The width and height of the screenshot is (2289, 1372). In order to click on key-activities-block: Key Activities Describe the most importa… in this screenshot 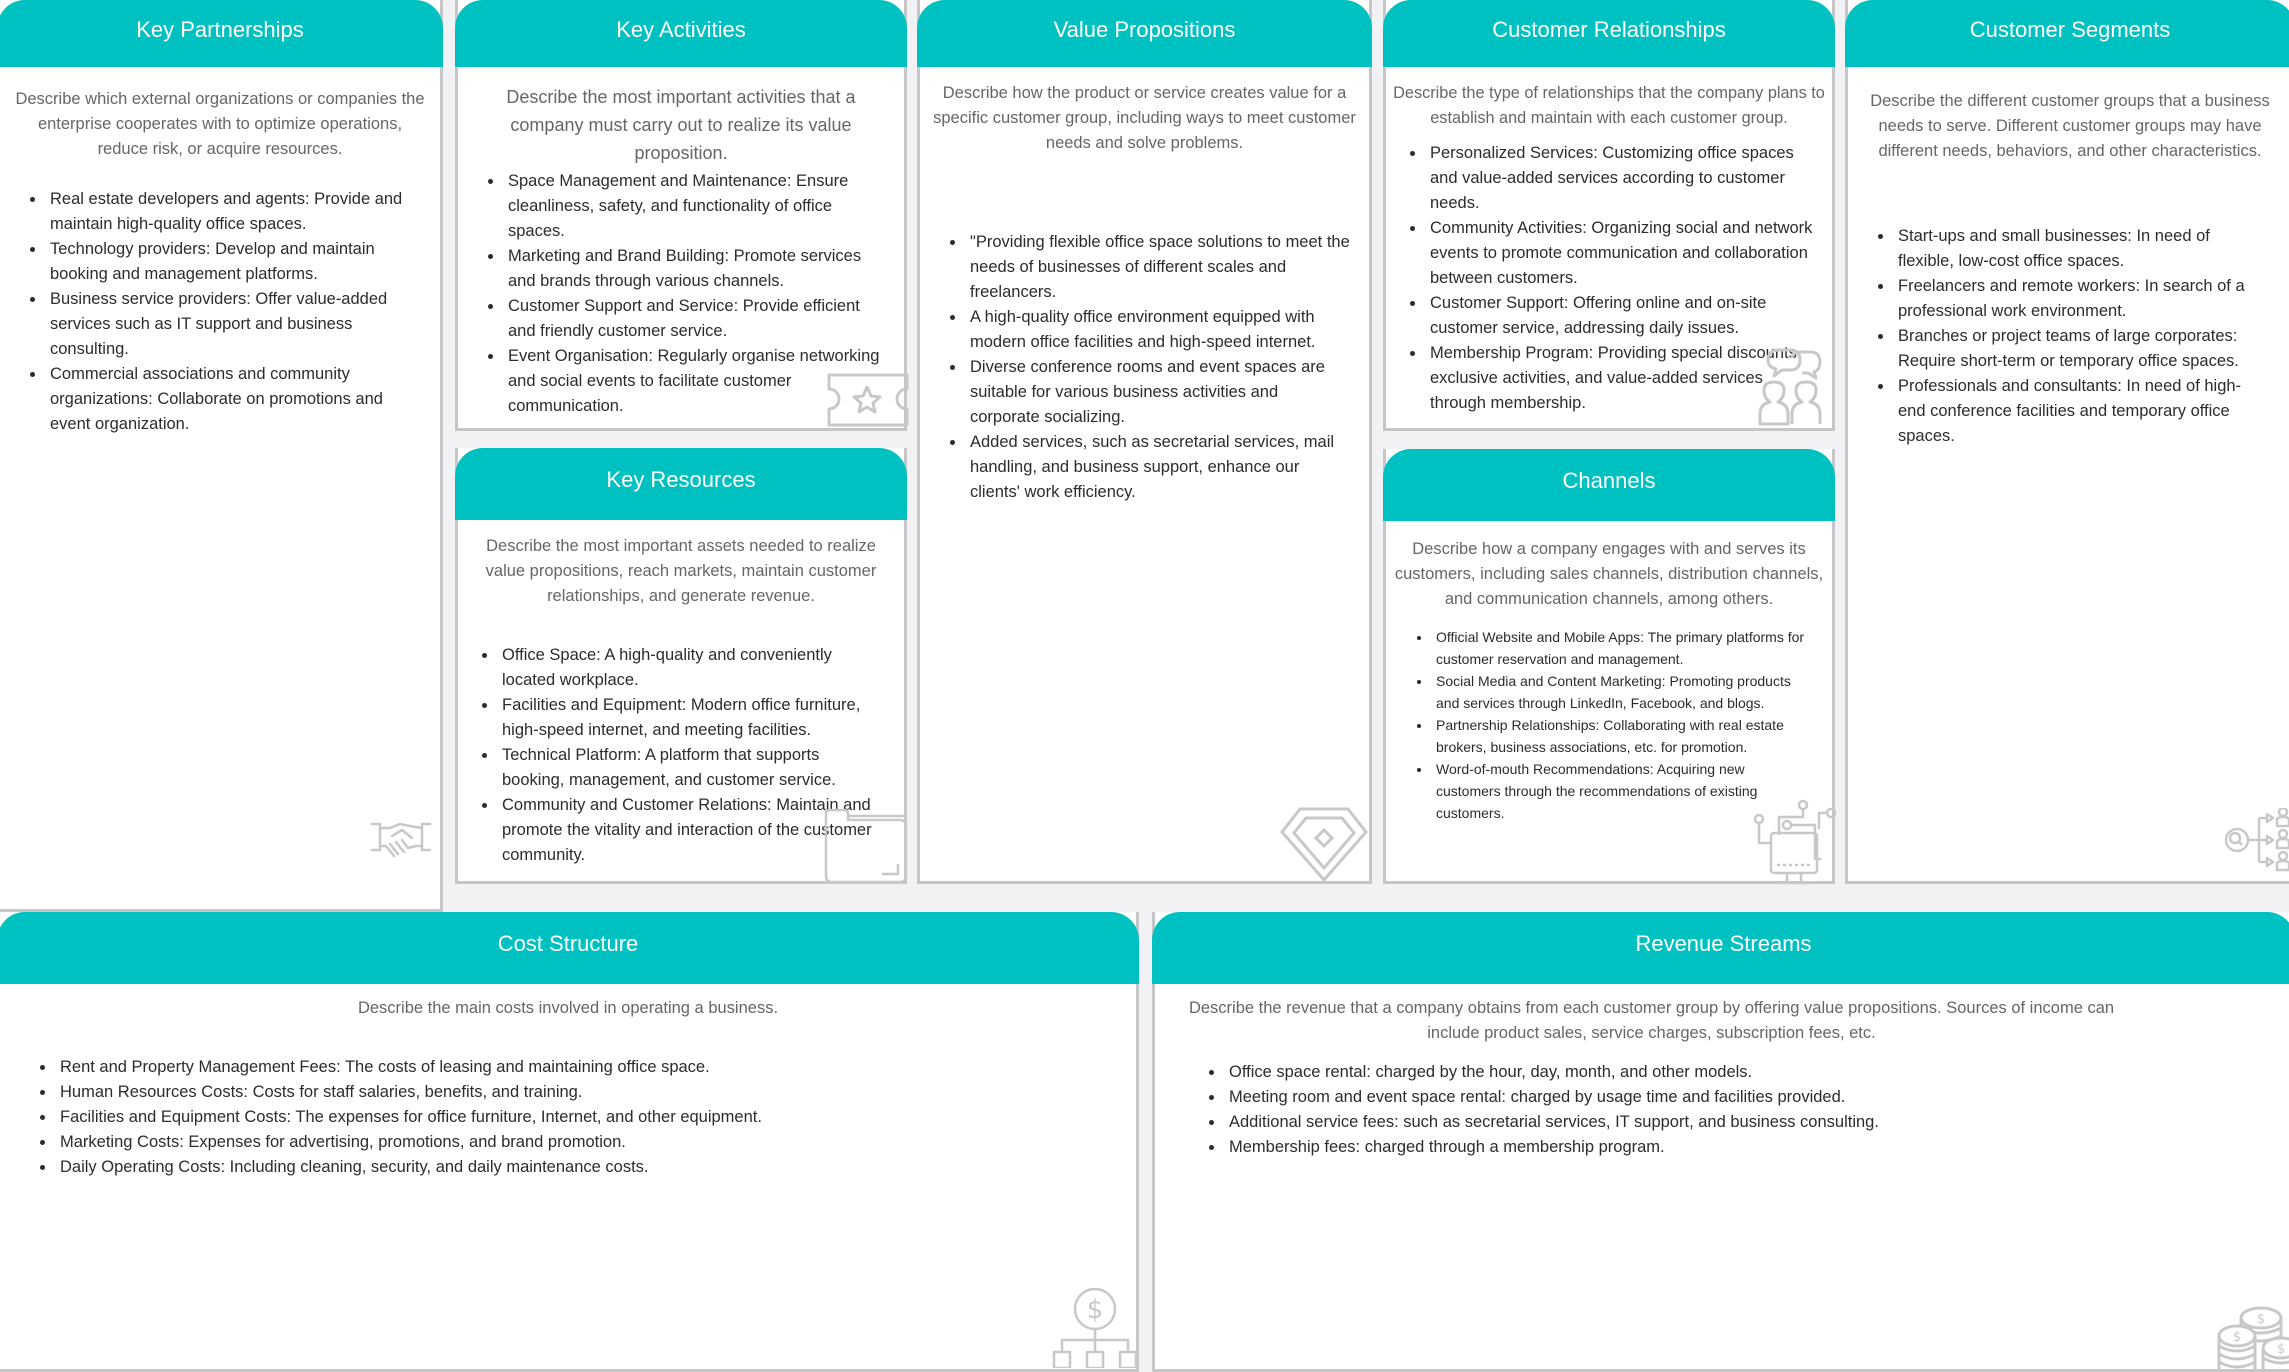, I will do `click(682, 215)`.